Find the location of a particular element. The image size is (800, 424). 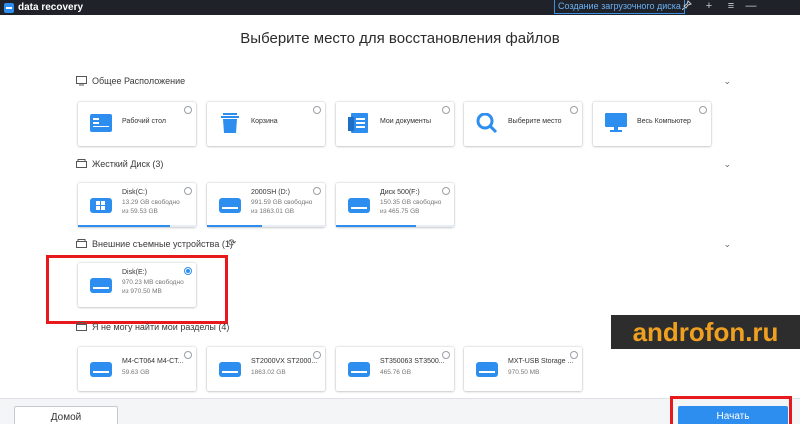

computer-icon is located at coordinates (616, 122).